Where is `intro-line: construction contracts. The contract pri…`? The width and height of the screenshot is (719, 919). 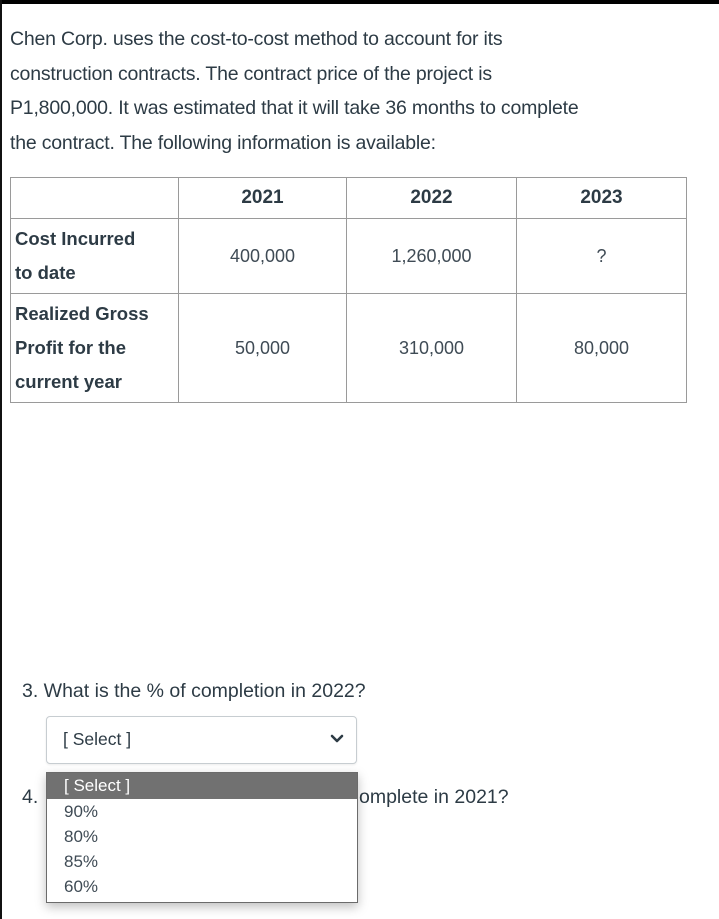
intro-line: construction contracts. The contract pri… is located at coordinates (251, 73).